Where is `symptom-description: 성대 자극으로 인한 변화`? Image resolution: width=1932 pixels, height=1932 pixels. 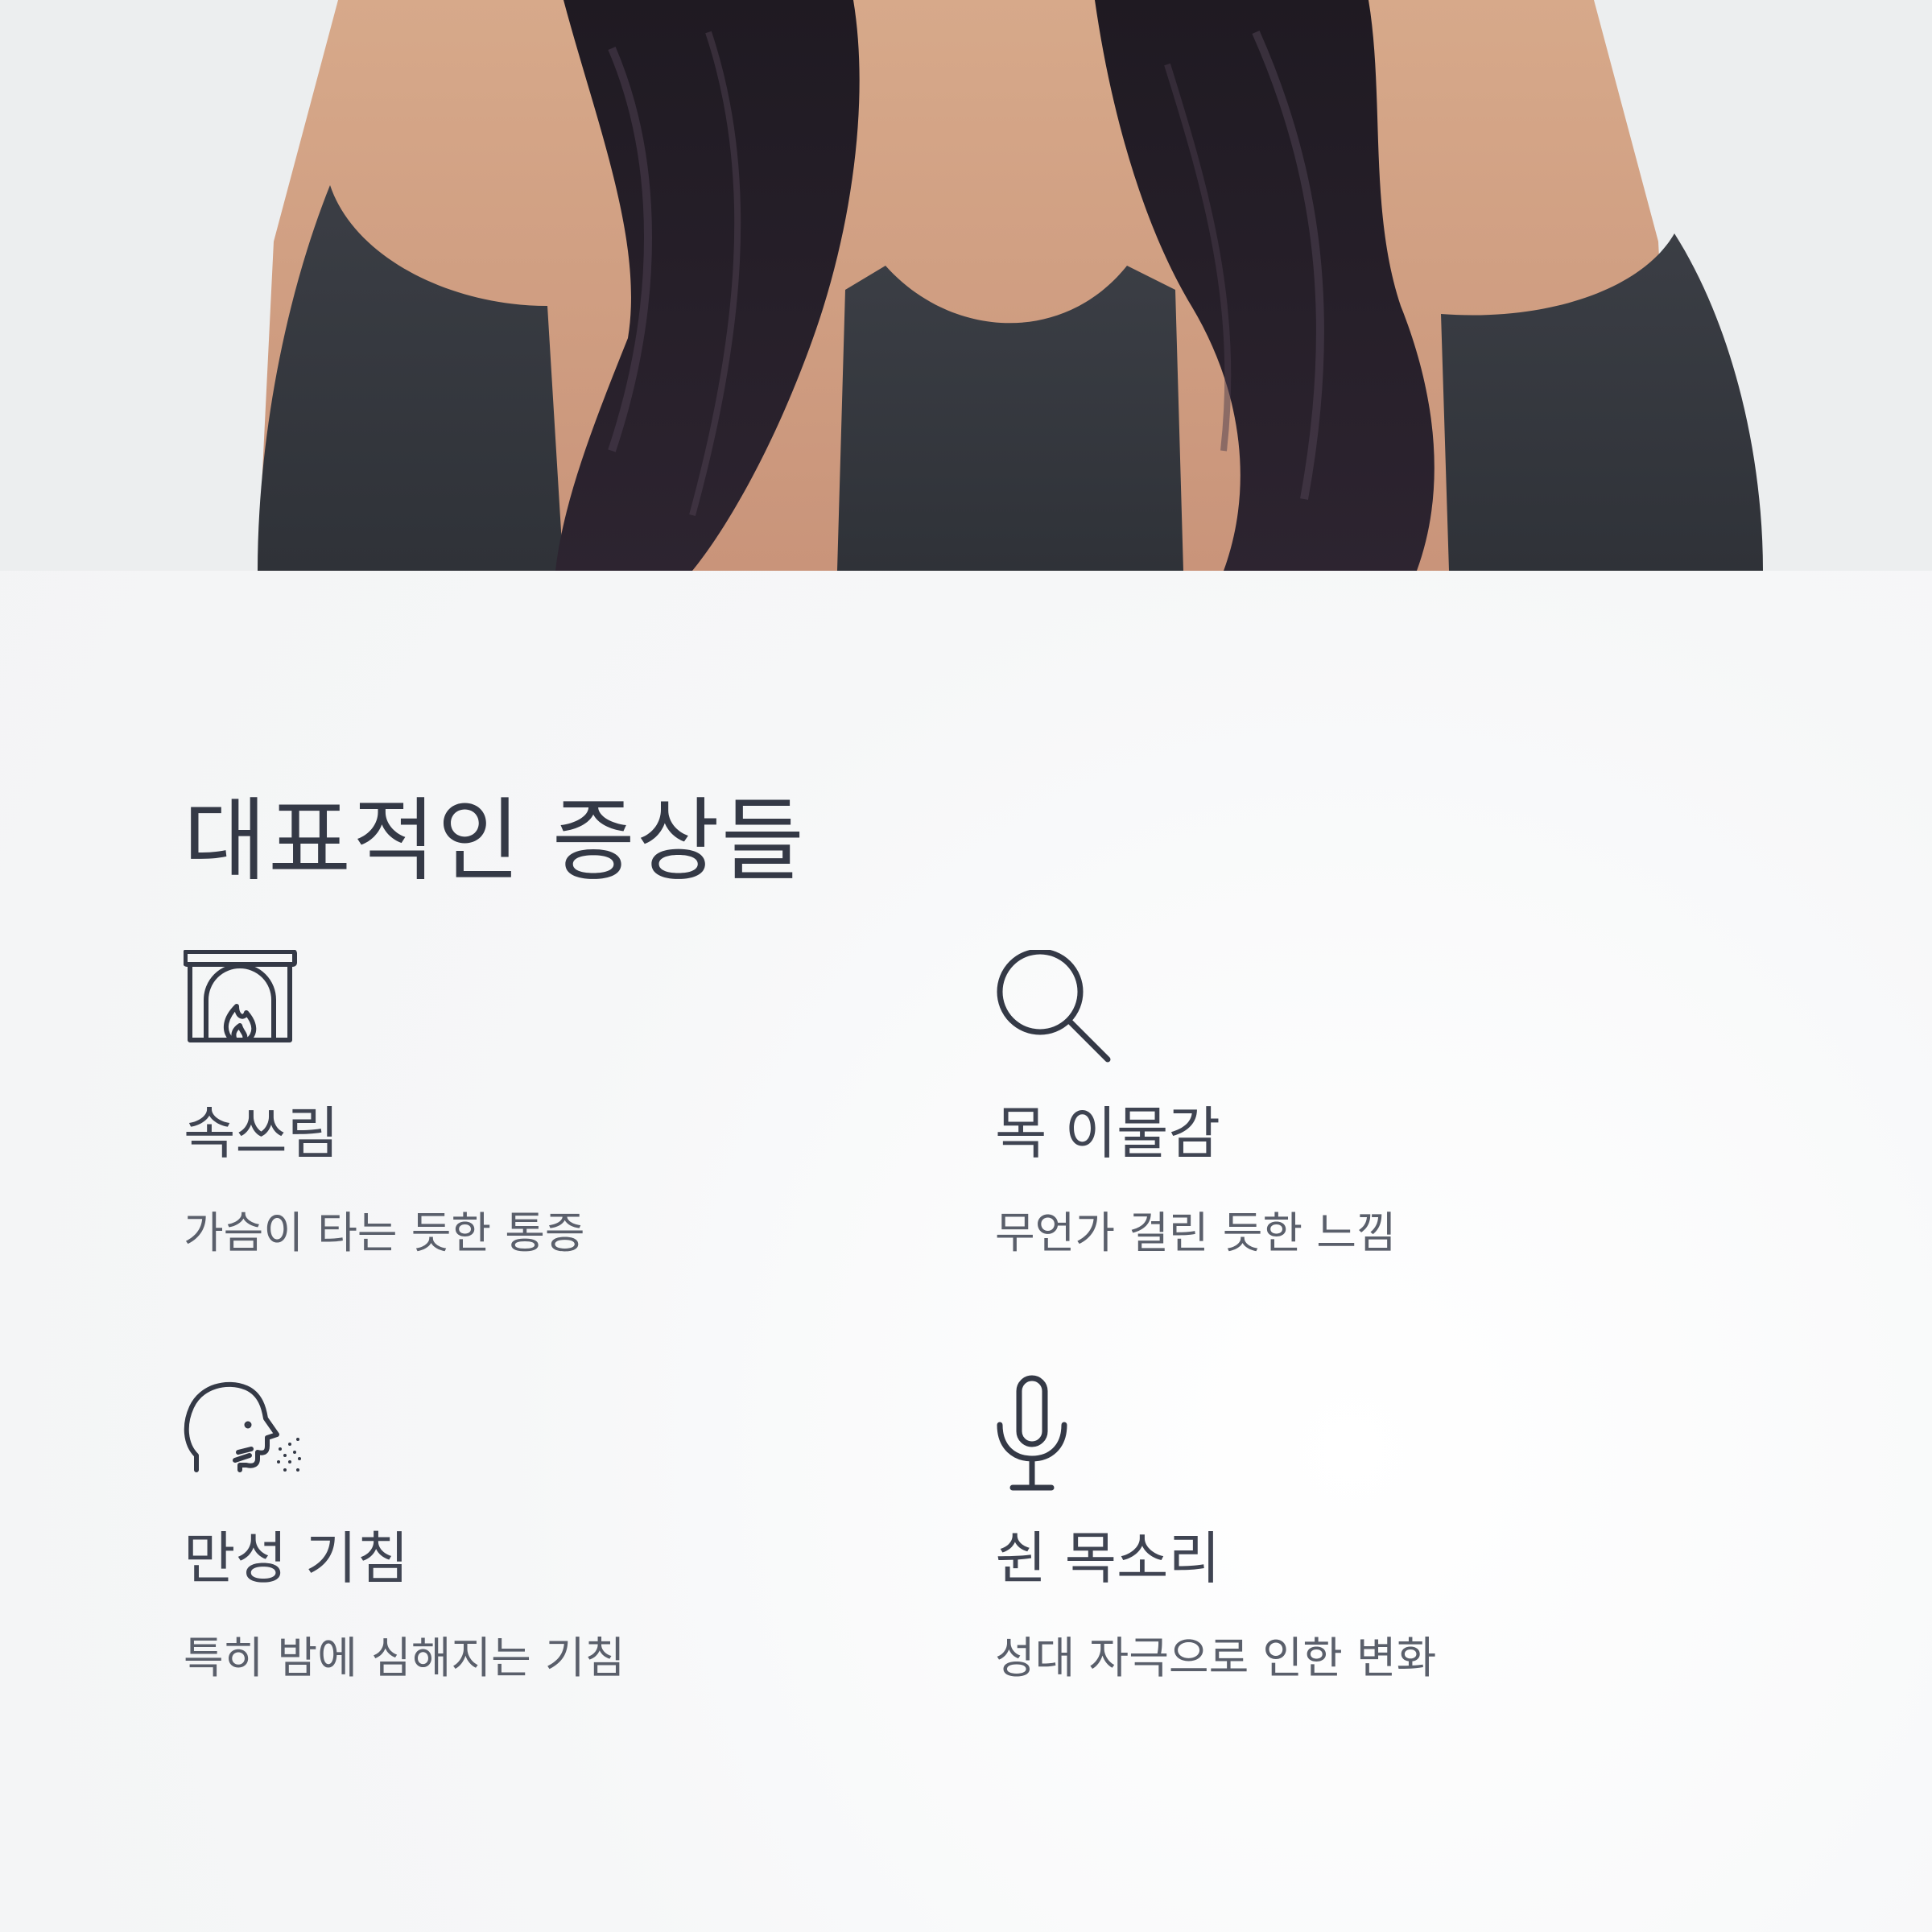 symptom-description: 성대 자극으로 인한 변화 is located at coordinates (1216, 1658).